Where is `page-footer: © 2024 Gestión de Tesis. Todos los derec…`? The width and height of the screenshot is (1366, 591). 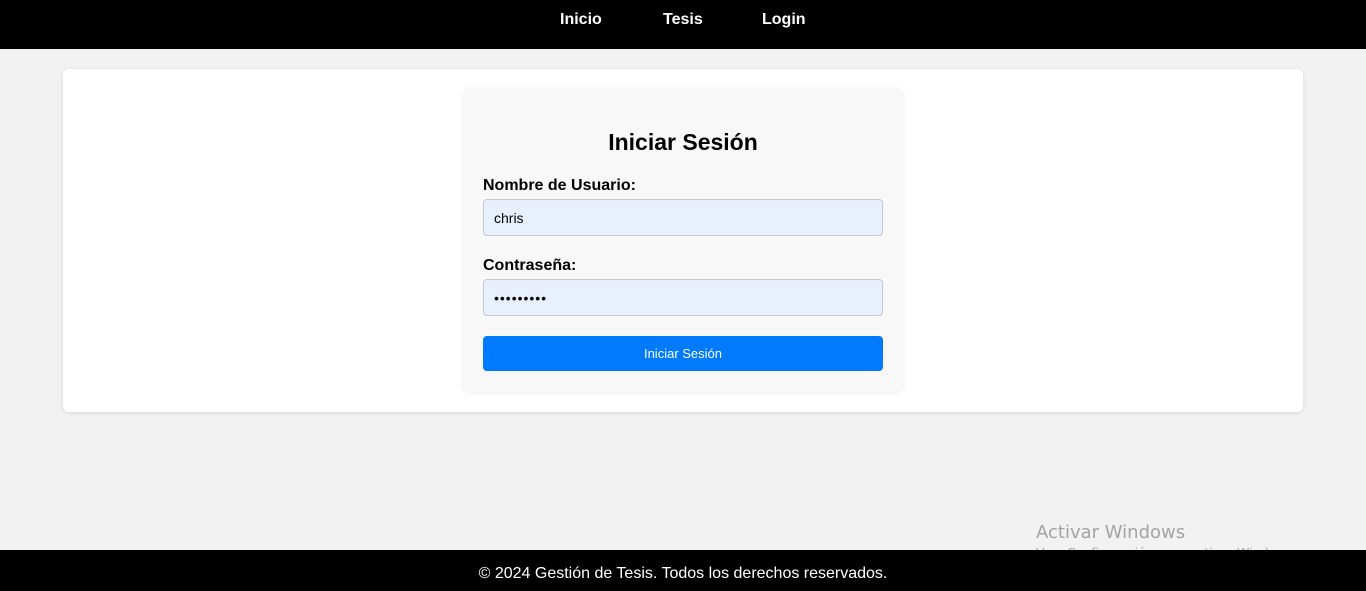
page-footer: © 2024 Gestión de Tesis. Todos los derec… is located at coordinates (683, 570).